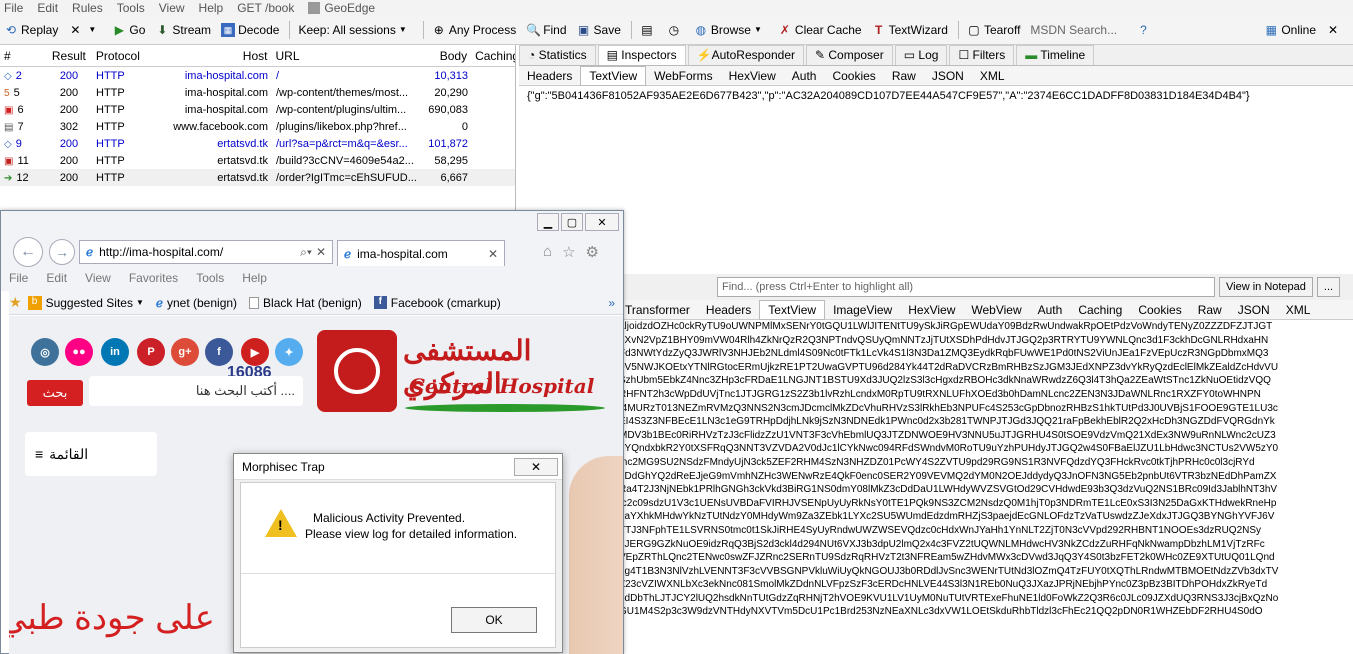 The image size is (1353, 654). Describe the element at coordinates (305, 303) in the screenshot. I see `fav-black-hat: Black Hat (benign)` at that location.